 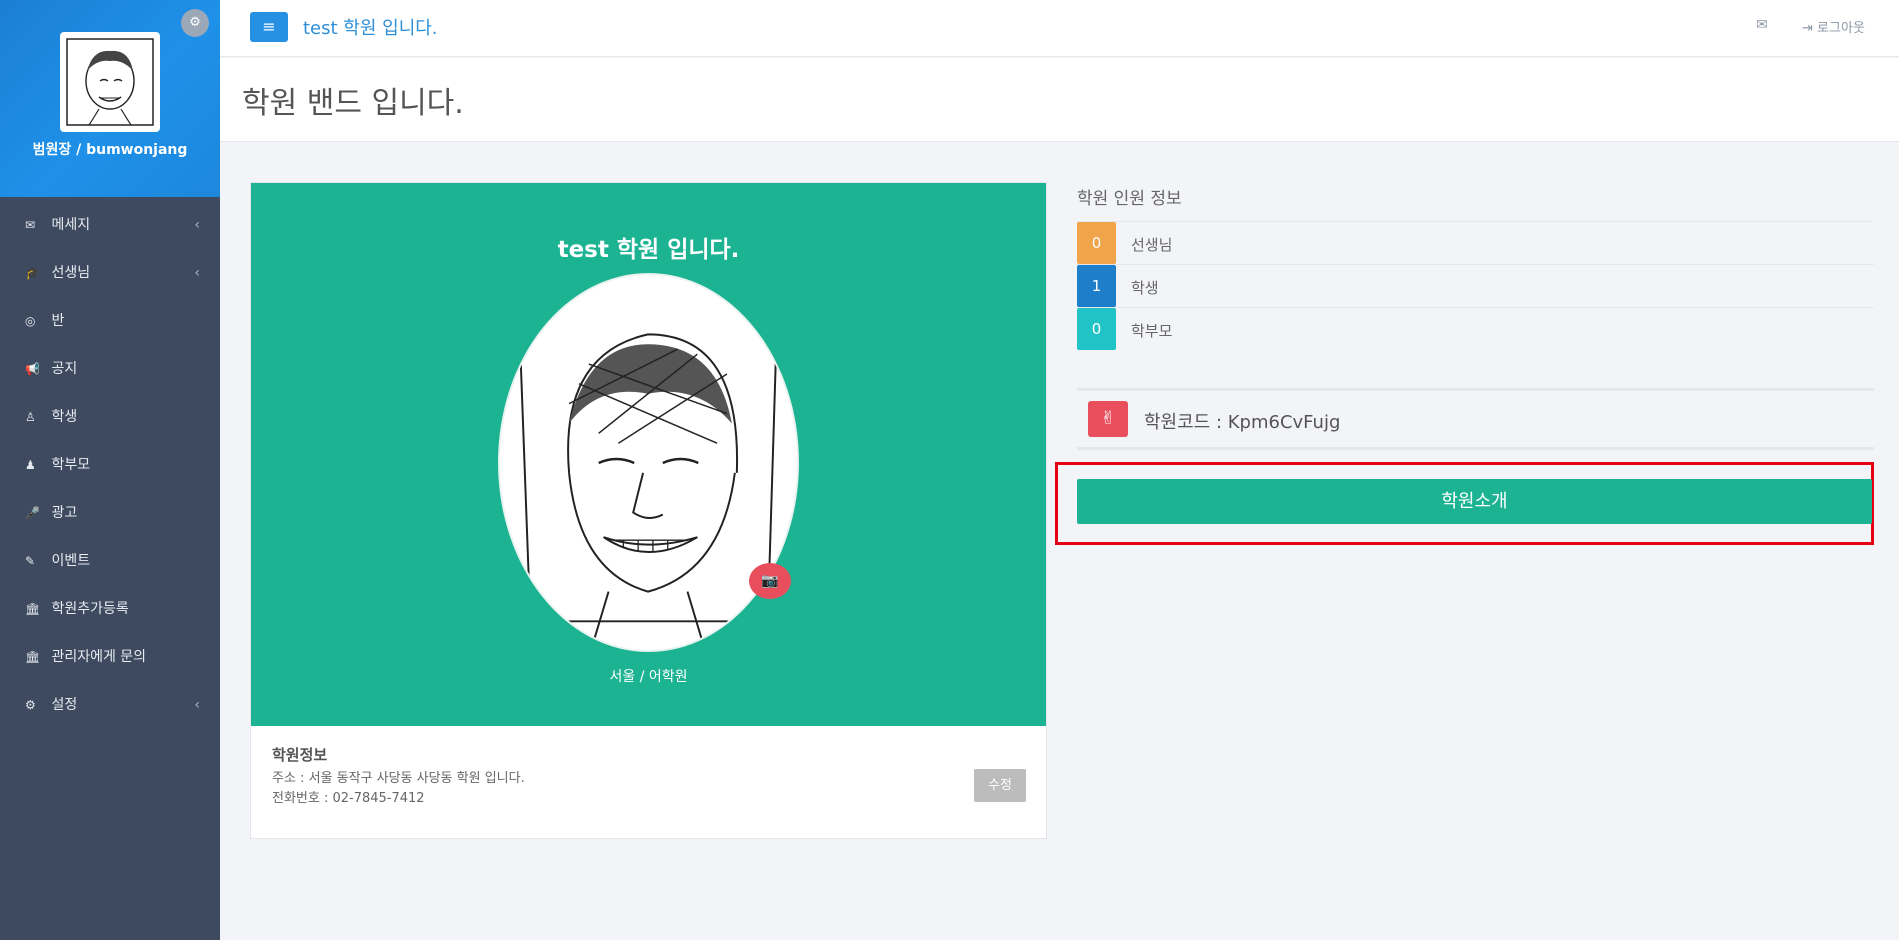 What do you see at coordinates (110, 417) in the screenshot?
I see `sidebar-item-students: ♙ 학생` at bounding box center [110, 417].